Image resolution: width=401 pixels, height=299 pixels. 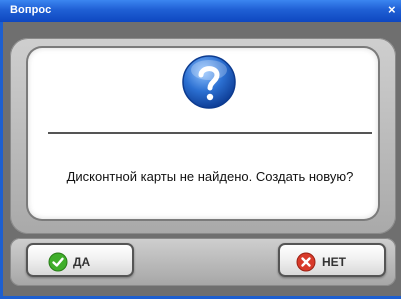 I want to click on title-bar: Вопрос ×, so click(x=200, y=11).